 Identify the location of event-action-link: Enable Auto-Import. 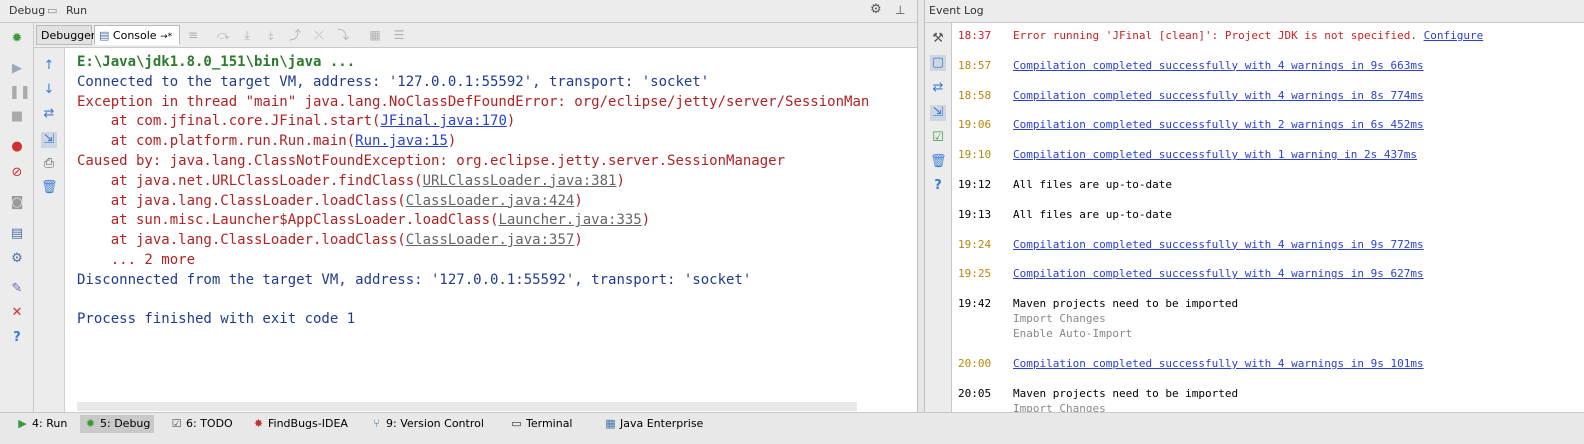
(1072, 333).